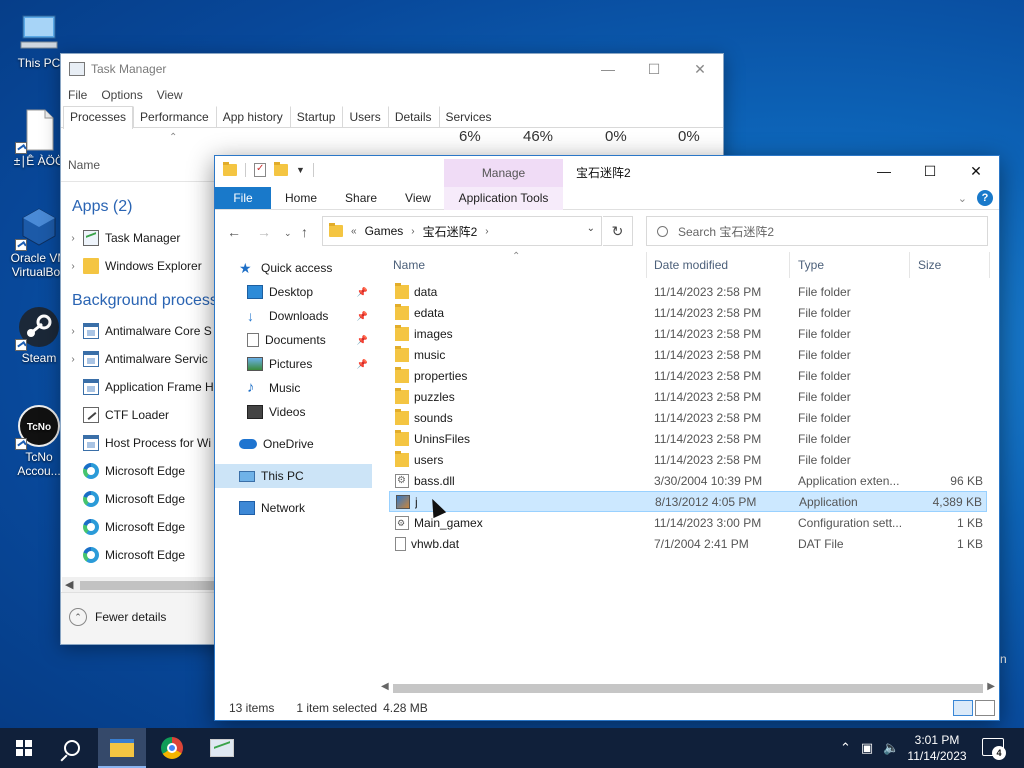 This screenshot has height=768, width=1024. What do you see at coordinates (413, 116) in the screenshot?
I see `tab-details: Details` at bounding box center [413, 116].